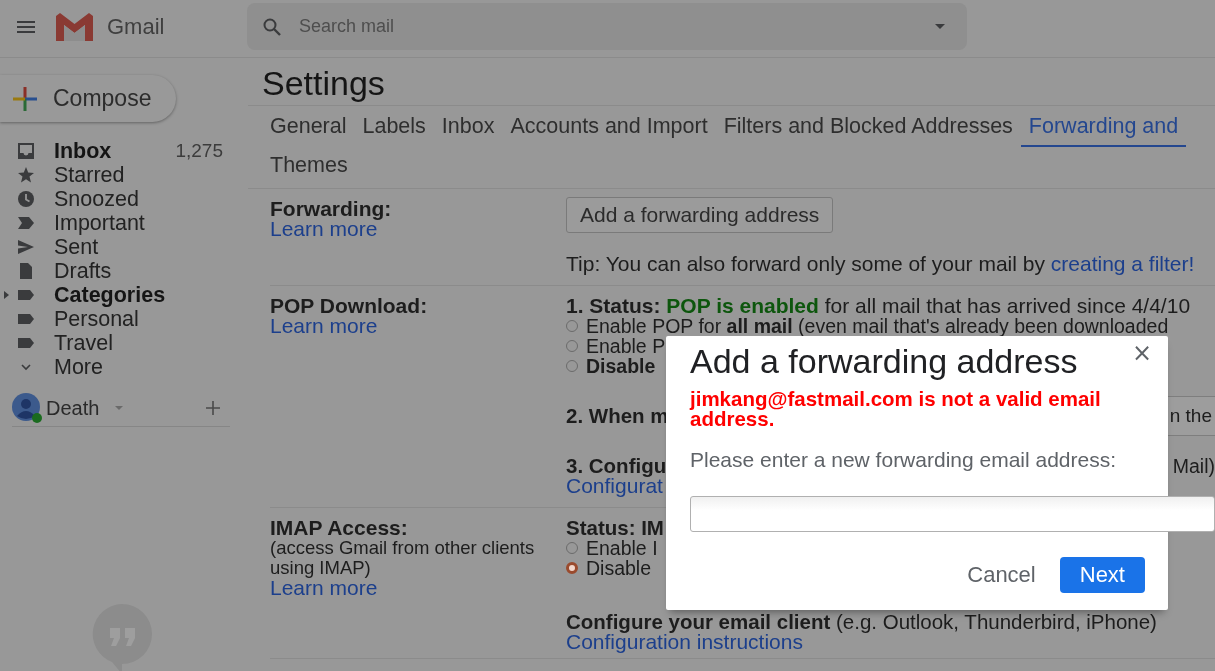 The image size is (1215, 671). Describe the element at coordinates (26, 223) in the screenshot. I see `important-icon` at that location.